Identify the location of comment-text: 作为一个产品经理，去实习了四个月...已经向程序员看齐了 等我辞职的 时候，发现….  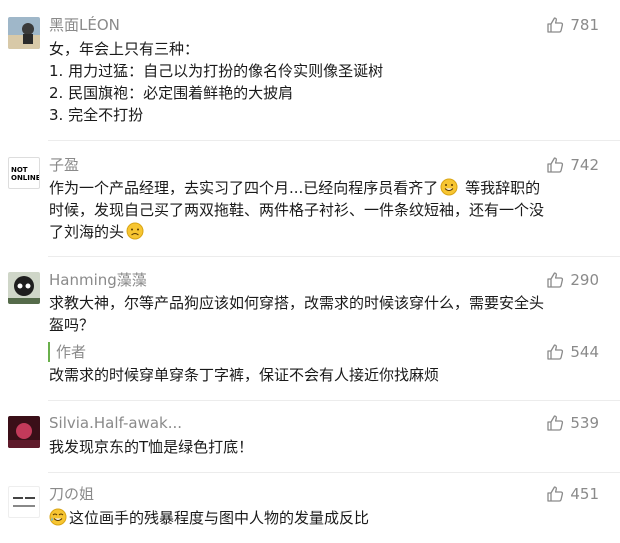
(297, 209).